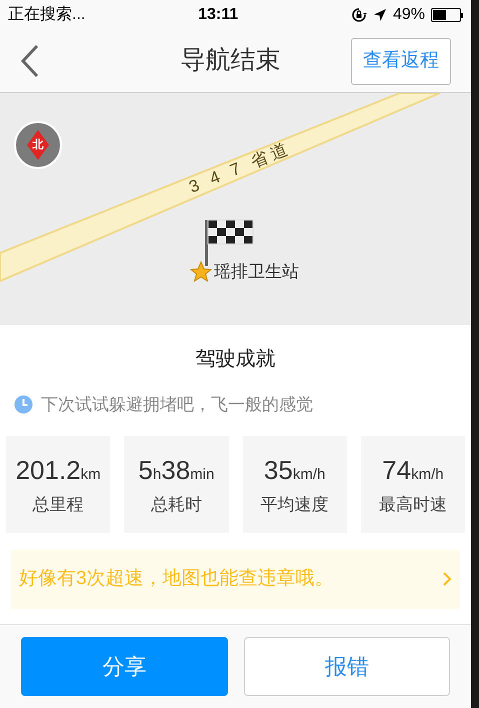 The image size is (479, 708). I want to click on clock-time: 13:11, so click(218, 15).